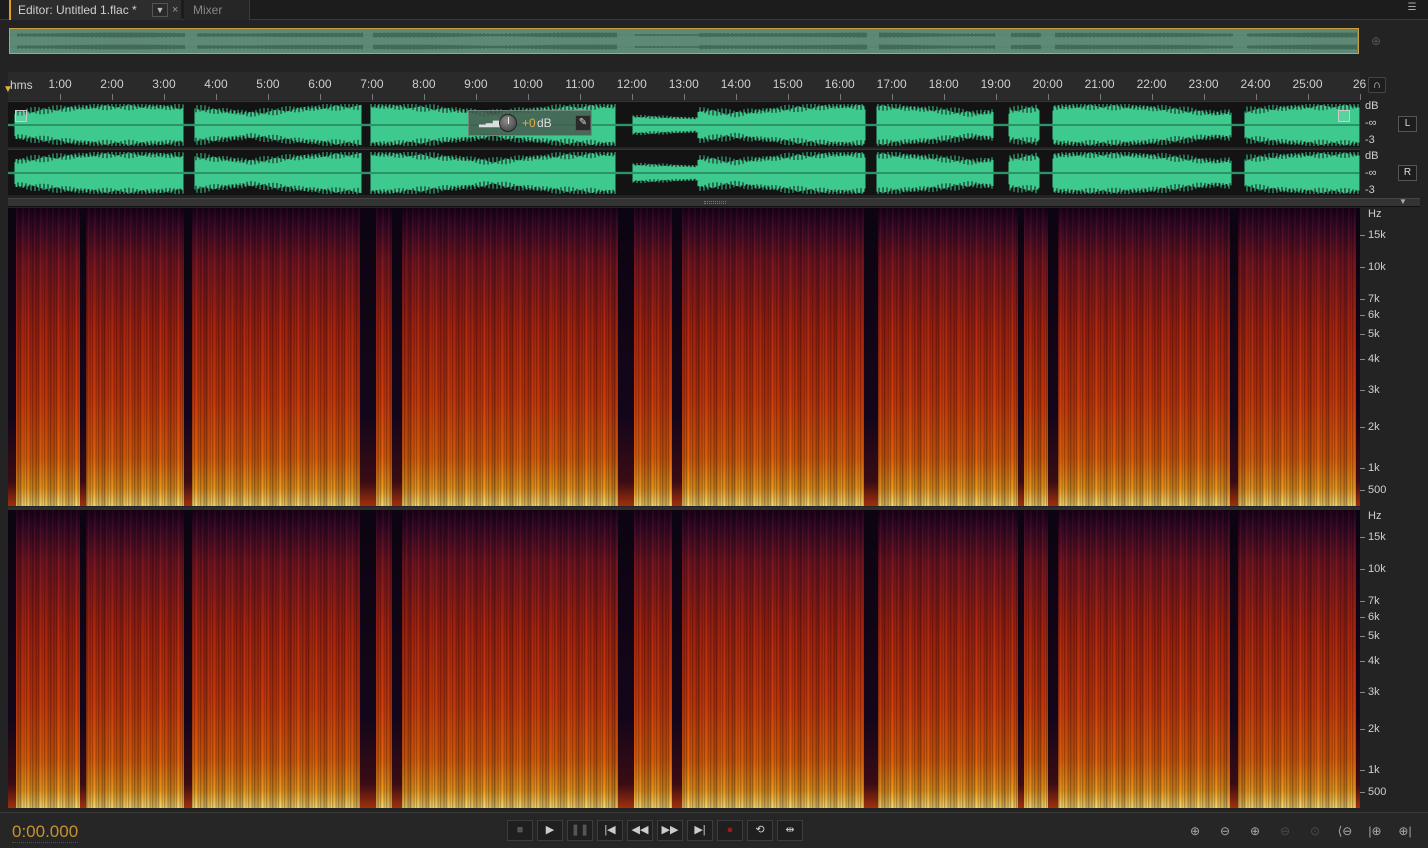 The image size is (1428, 848). What do you see at coordinates (730, 830) in the screenshot?
I see `record-icon: ●` at bounding box center [730, 830].